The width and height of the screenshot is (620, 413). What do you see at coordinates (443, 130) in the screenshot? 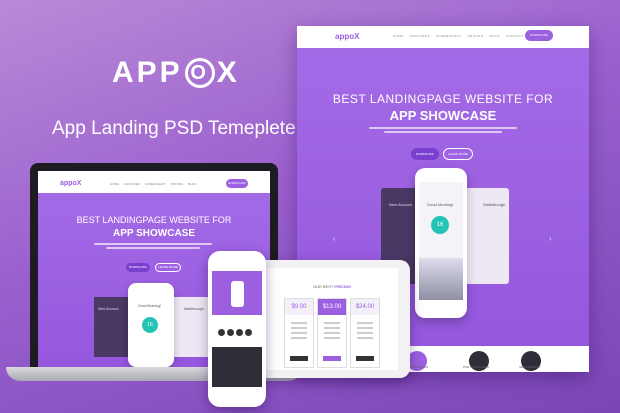
I see `desktop-hero-paragraph` at bounding box center [443, 130].